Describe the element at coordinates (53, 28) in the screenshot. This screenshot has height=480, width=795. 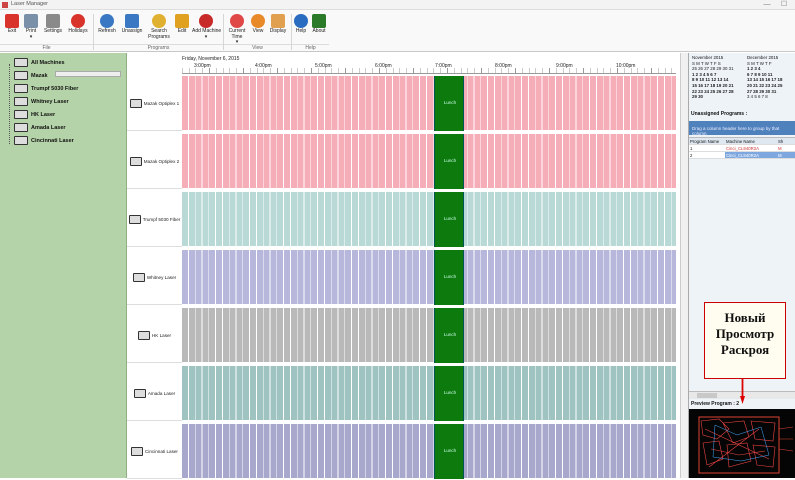
I see `settings-button: Settings` at that location.